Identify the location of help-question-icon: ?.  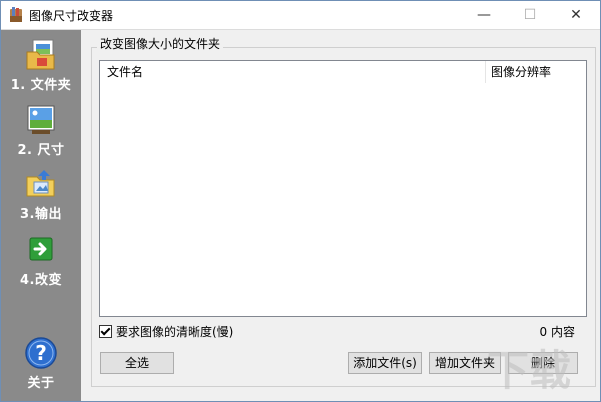
(41, 353).